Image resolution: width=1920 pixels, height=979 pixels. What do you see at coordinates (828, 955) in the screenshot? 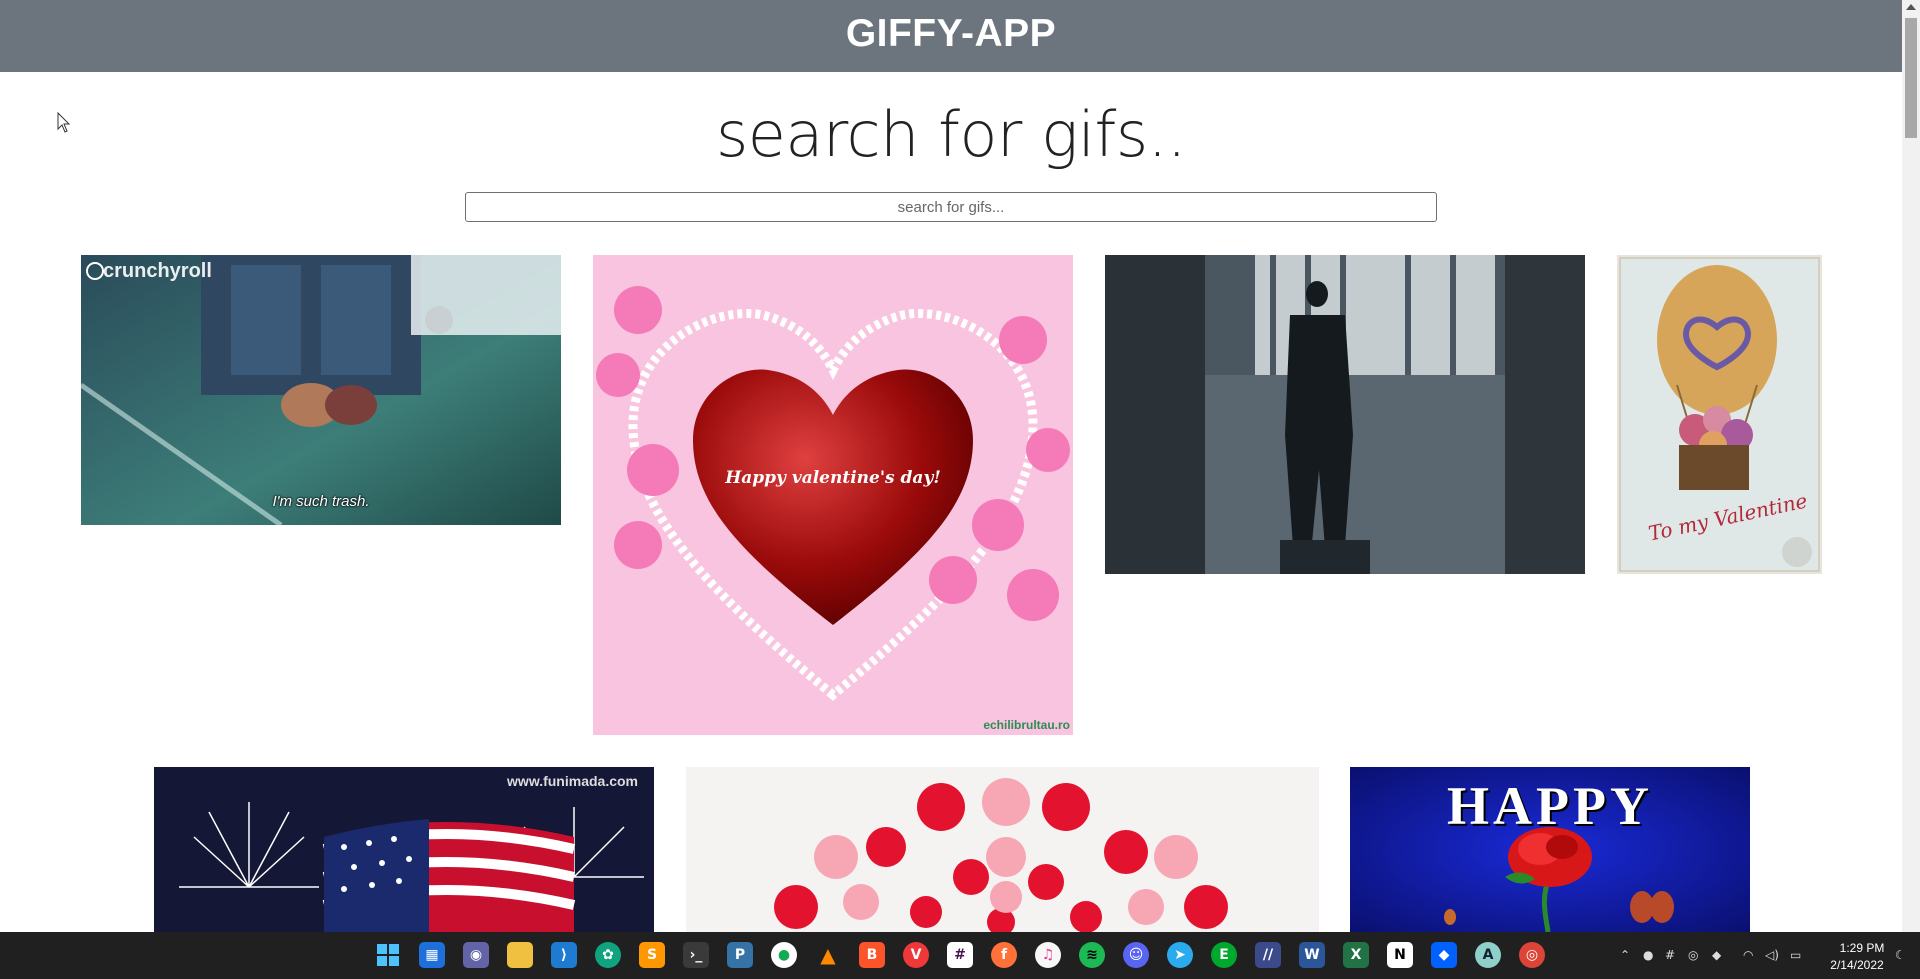
I see `vlc-icon: ▲` at bounding box center [828, 955].